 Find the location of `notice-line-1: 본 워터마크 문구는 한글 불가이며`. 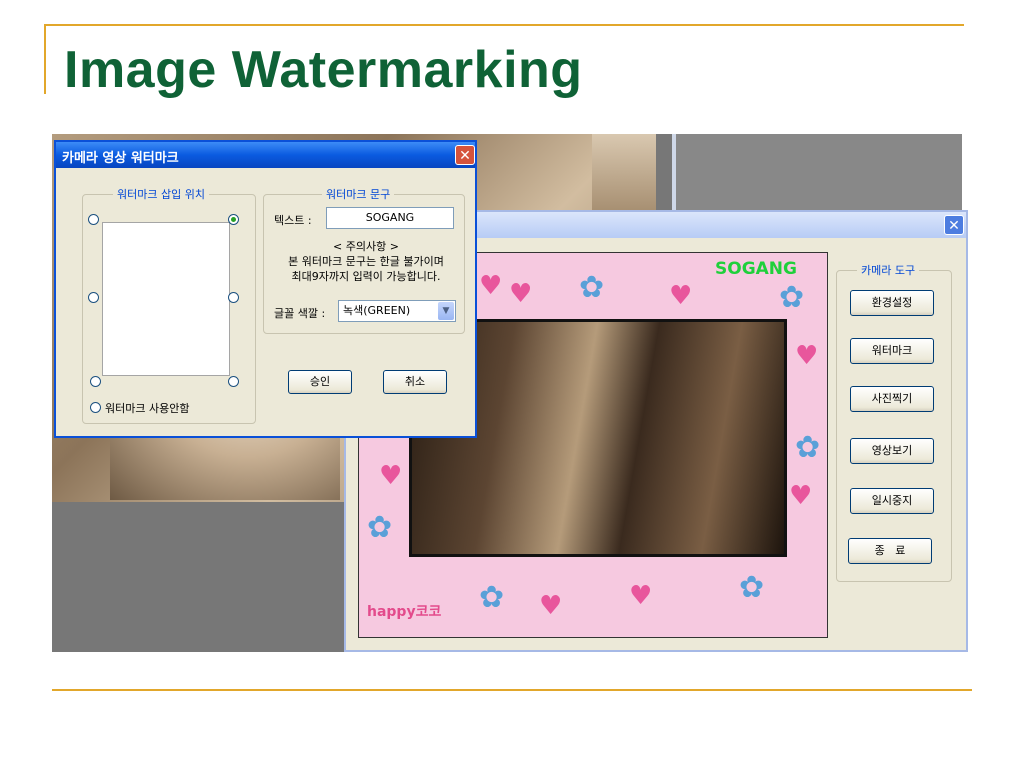

notice-line-1: 본 워터마크 문구는 한글 불가이며 is located at coordinates (366, 261).